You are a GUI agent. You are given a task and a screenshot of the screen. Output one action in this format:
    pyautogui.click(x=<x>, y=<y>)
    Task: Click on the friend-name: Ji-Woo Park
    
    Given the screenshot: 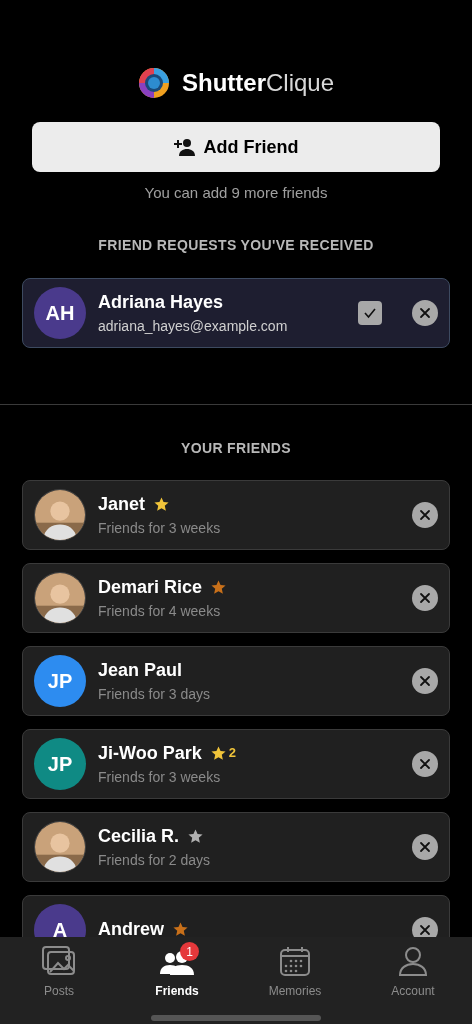 What is the action you would take?
    pyautogui.click(x=150, y=753)
    